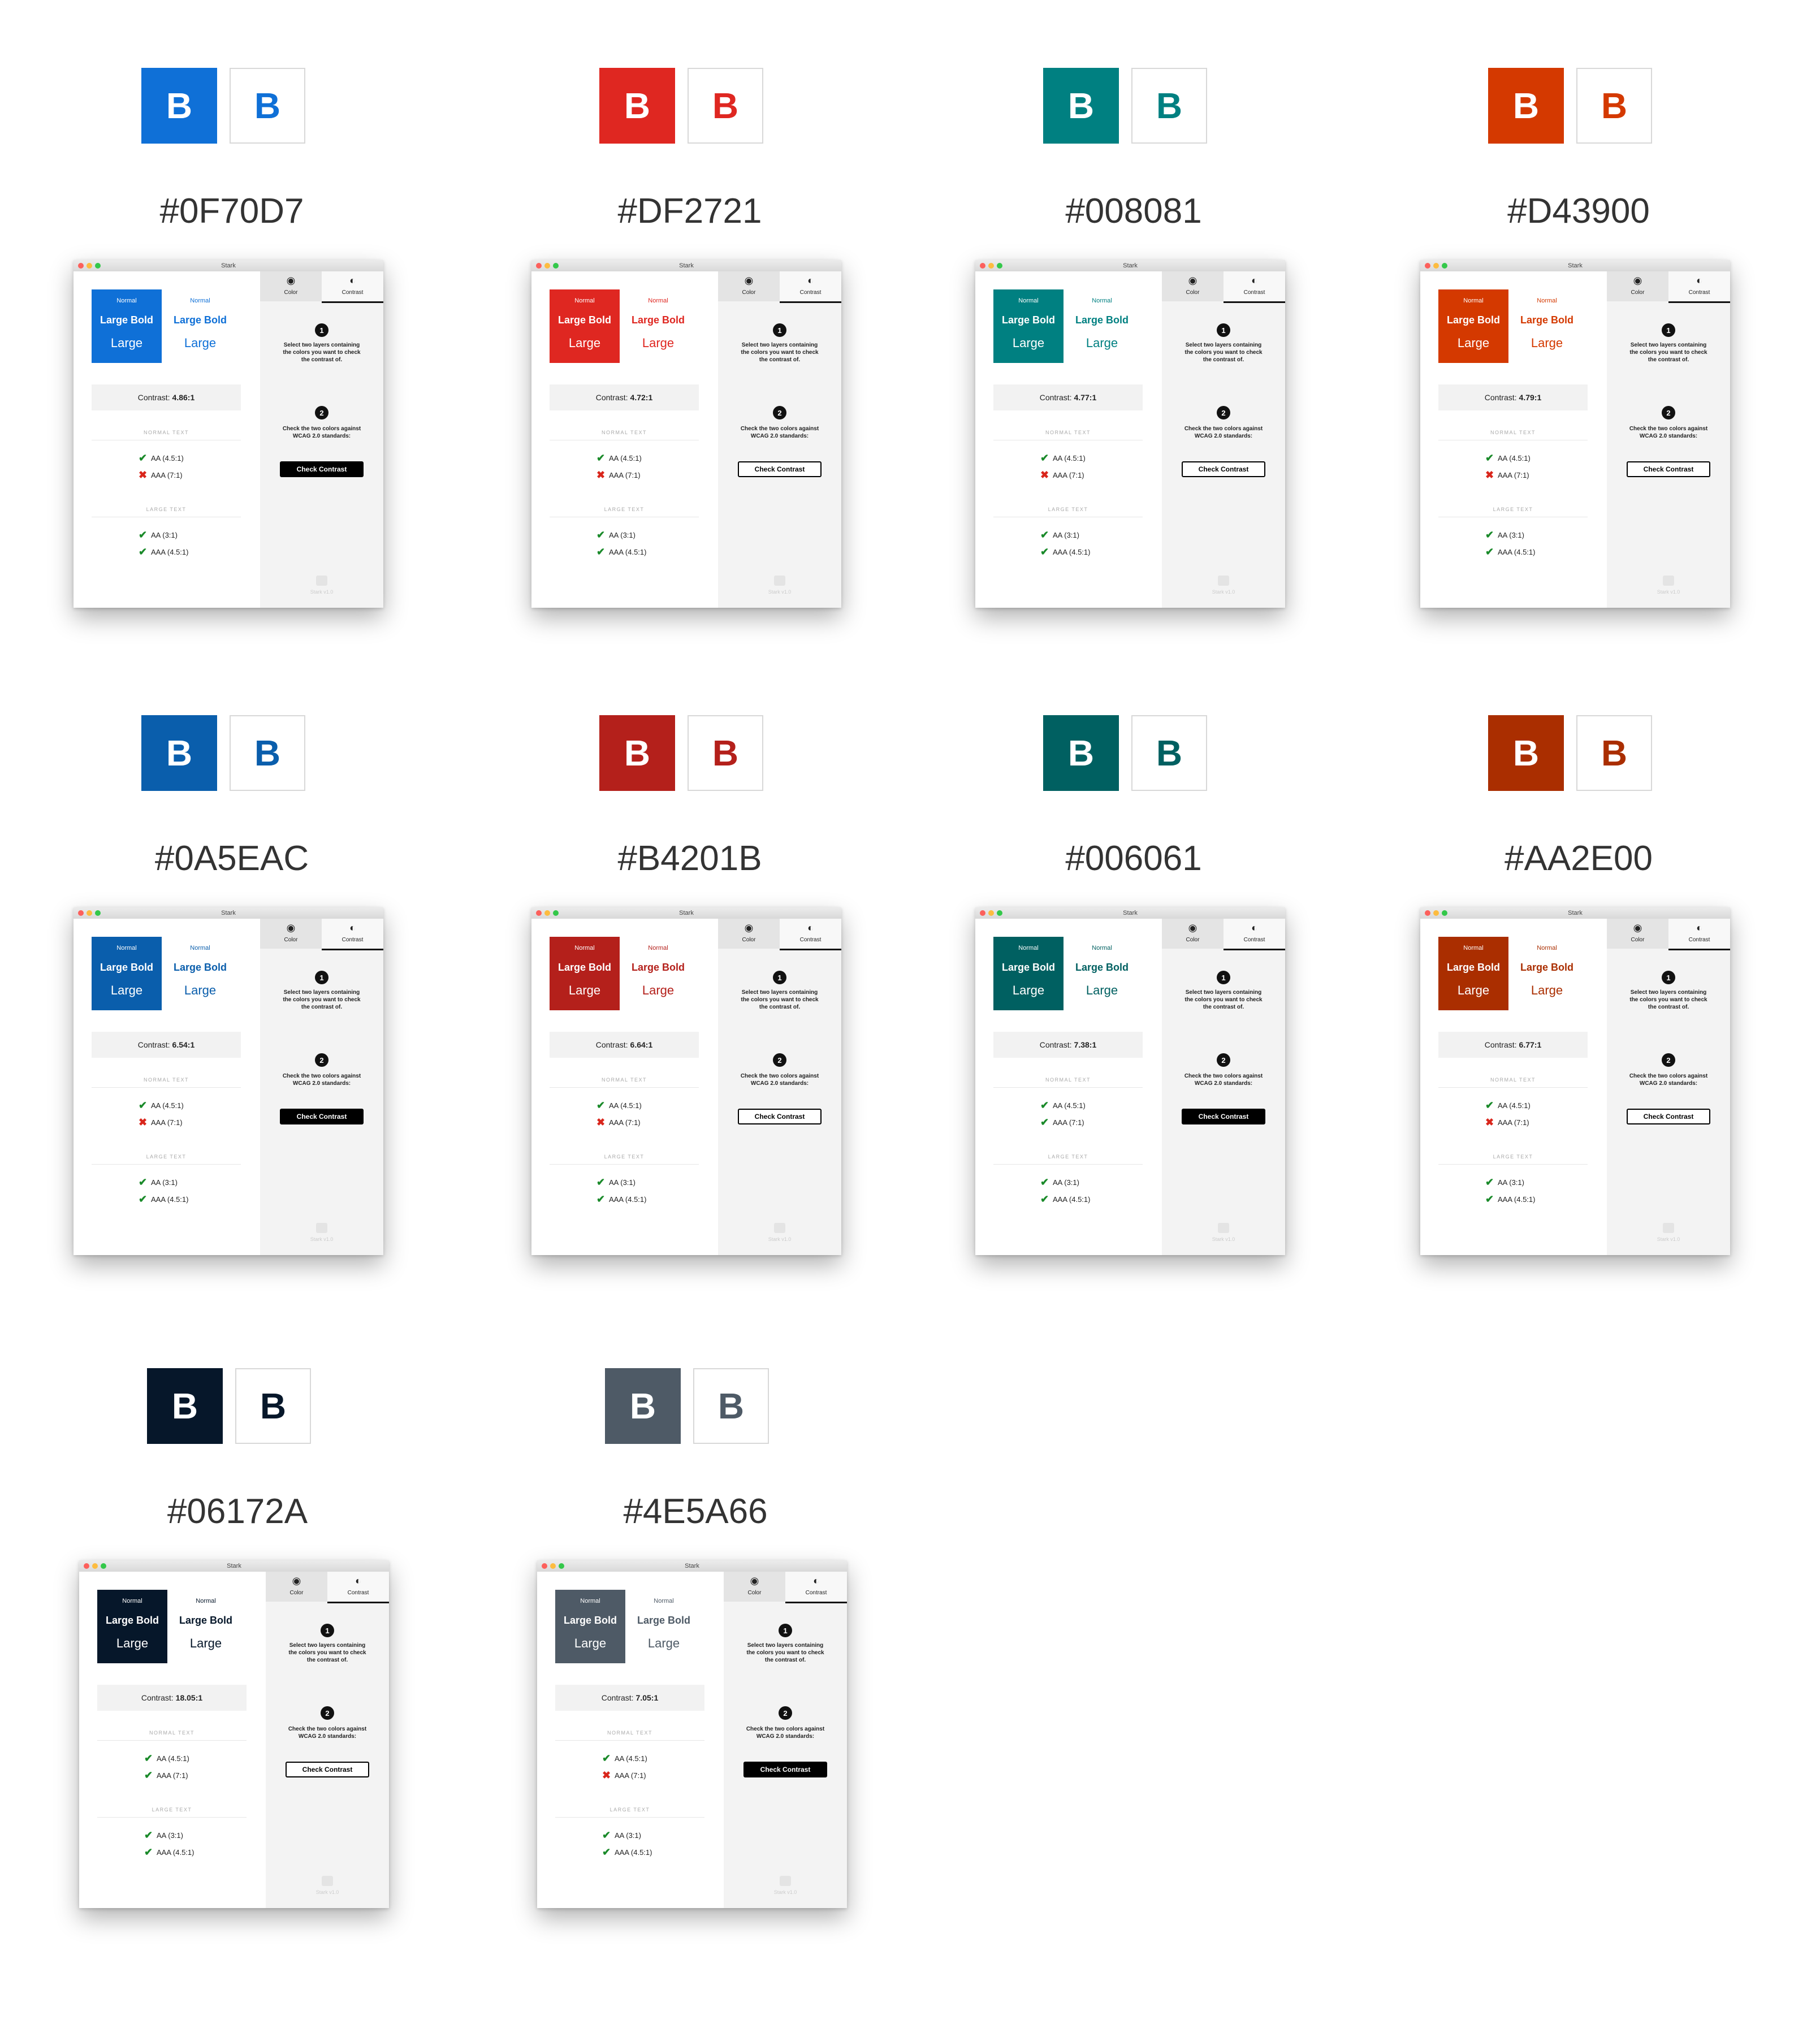 This screenshot has height=2033, width=1820. Describe the element at coordinates (322, 977) in the screenshot. I see `step-1-badge: 1` at that location.